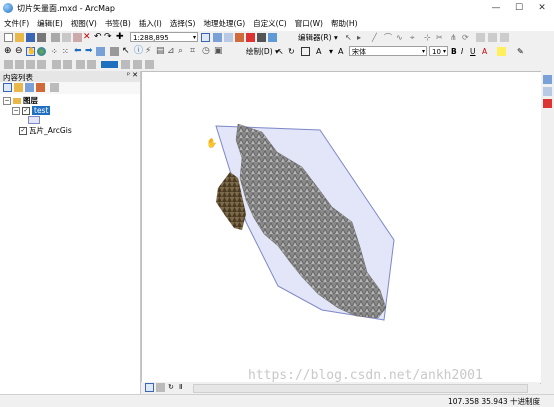  Describe the element at coordinates (8, 37) in the screenshot. I see `new-document-icon` at that location.